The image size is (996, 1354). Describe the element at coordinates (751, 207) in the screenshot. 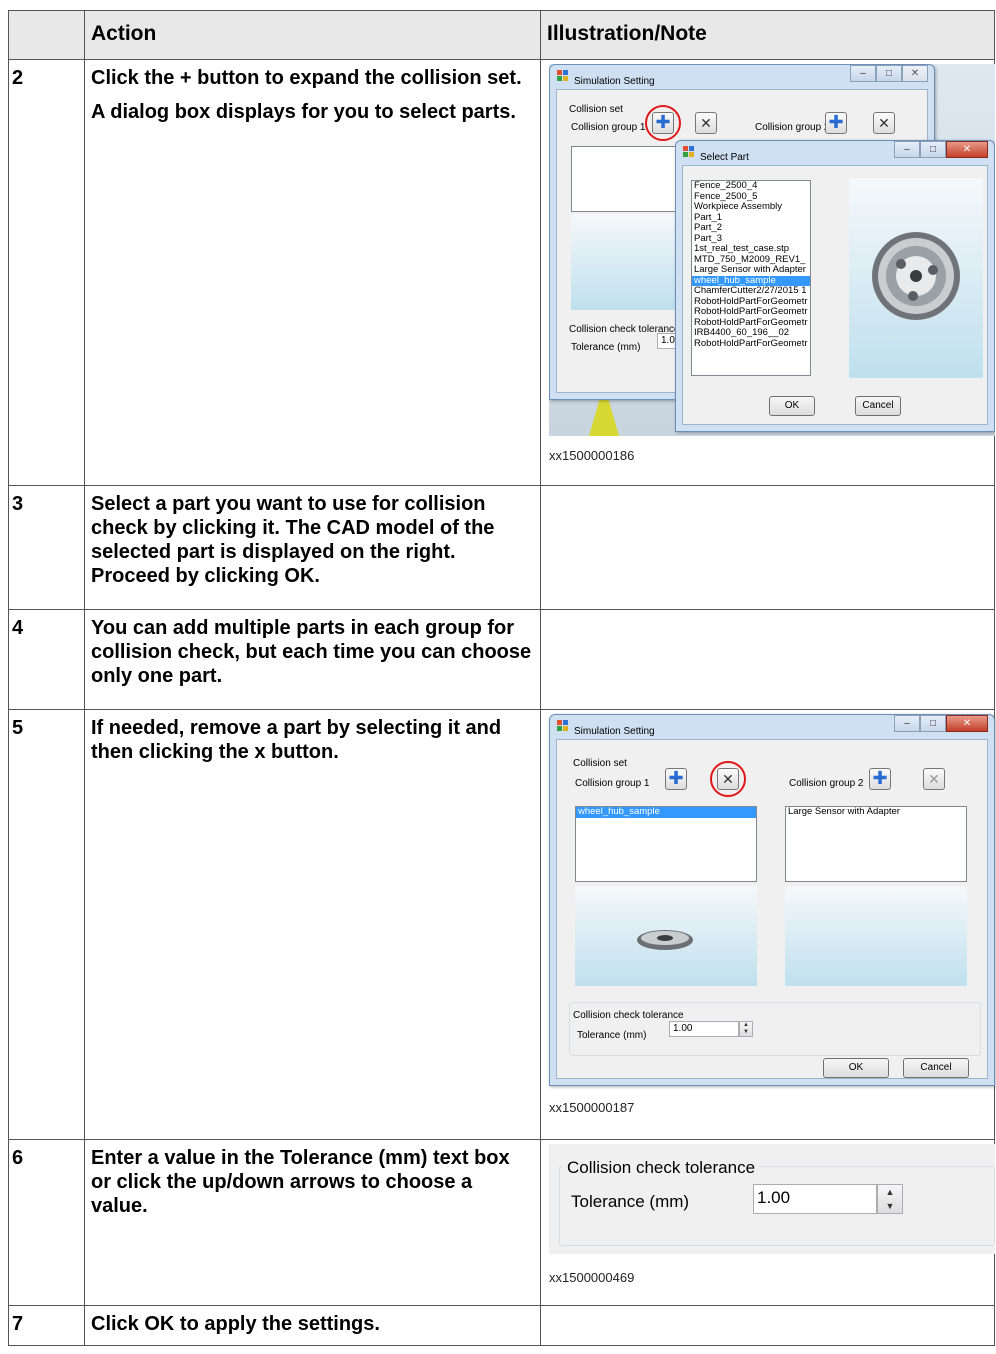

I see `list-item: Workpiece Assembly` at that location.